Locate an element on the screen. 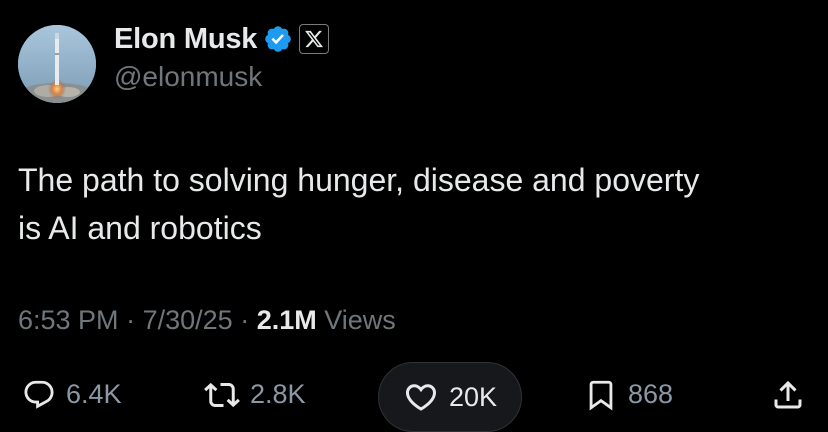  repost-button: 2.8K is located at coordinates (255, 394).